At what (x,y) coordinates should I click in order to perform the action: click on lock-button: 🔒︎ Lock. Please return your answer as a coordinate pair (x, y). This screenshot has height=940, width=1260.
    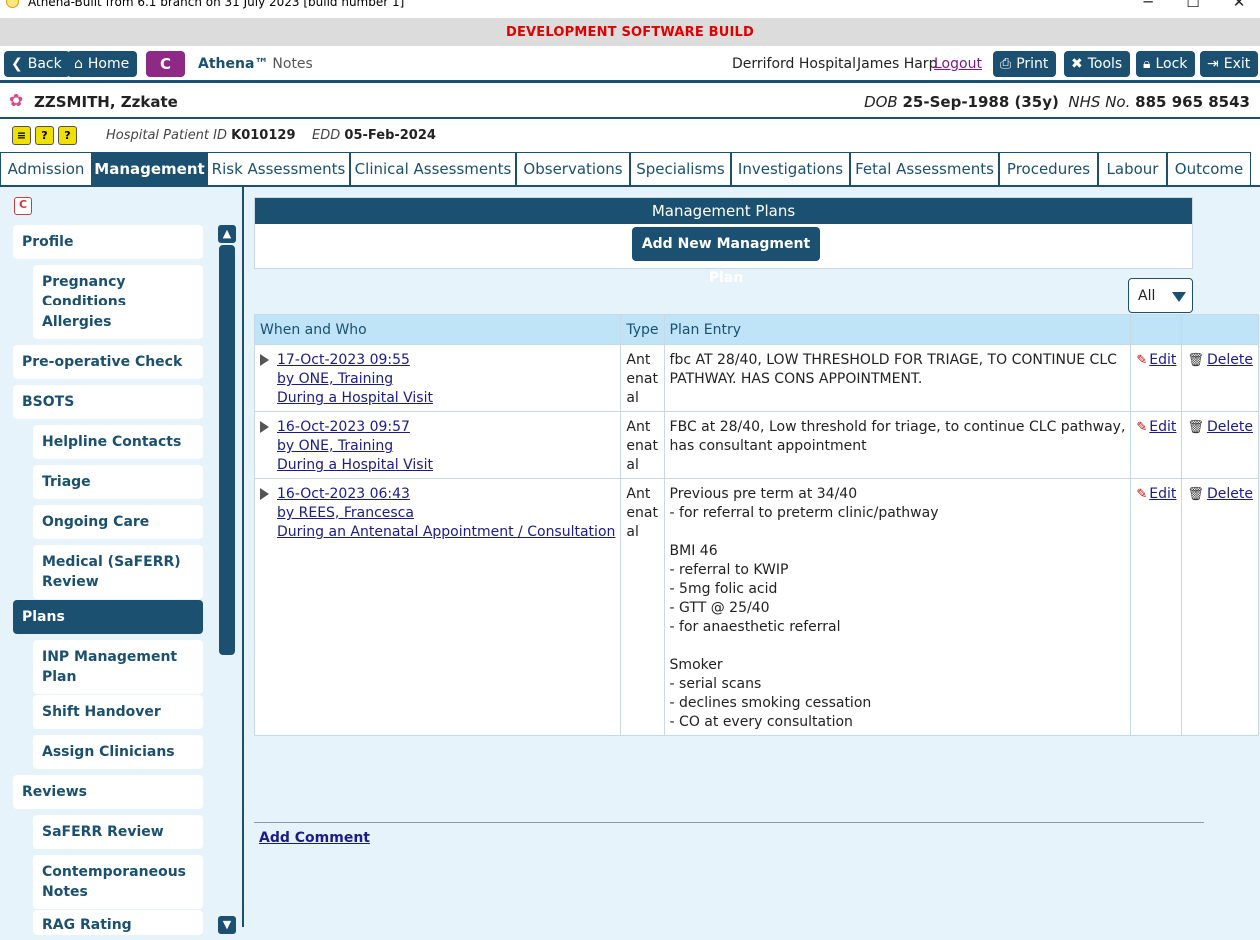
    Looking at the image, I should click on (1166, 64).